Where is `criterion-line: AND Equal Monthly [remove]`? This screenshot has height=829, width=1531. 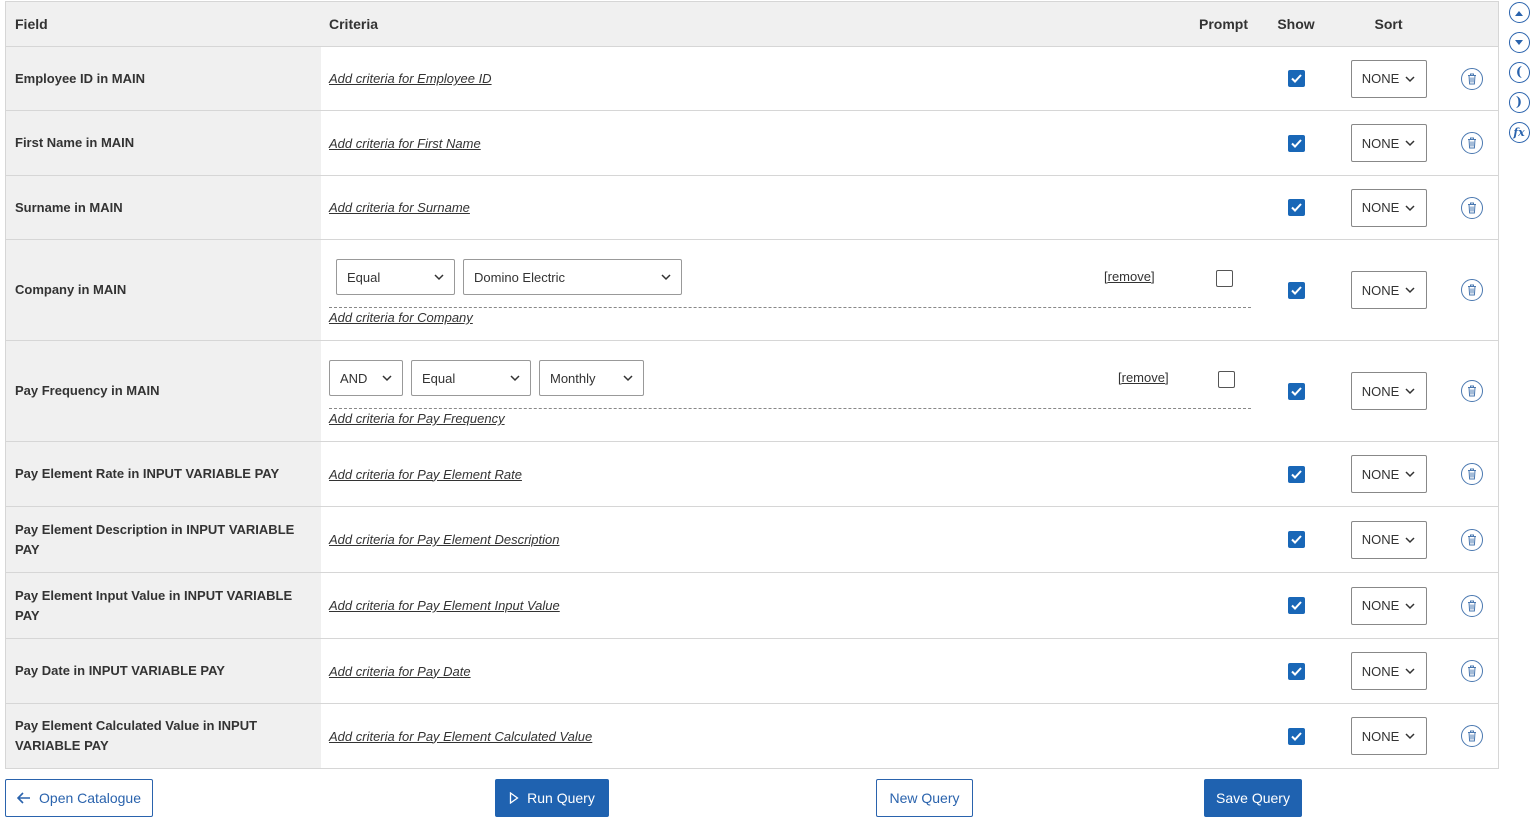
criterion-line: AND Equal Monthly [remove] is located at coordinates (790, 384).